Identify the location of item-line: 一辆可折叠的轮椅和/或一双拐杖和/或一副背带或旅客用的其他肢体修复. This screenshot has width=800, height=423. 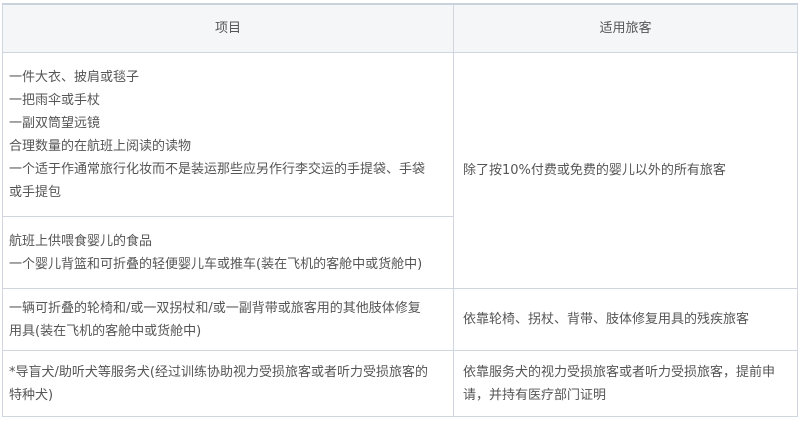
(215, 308).